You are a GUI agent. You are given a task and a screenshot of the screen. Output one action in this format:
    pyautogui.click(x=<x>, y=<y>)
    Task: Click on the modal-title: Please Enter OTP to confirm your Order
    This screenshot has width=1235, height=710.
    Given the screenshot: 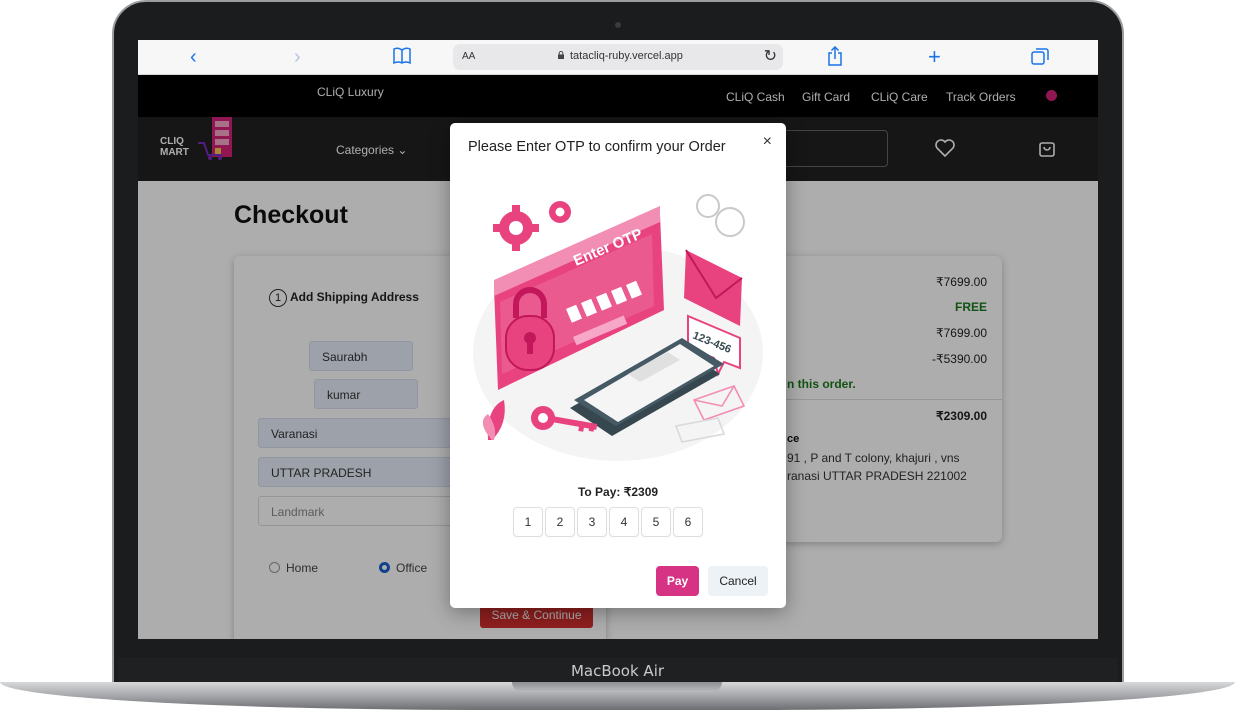 What is the action you would take?
    pyautogui.click(x=597, y=147)
    